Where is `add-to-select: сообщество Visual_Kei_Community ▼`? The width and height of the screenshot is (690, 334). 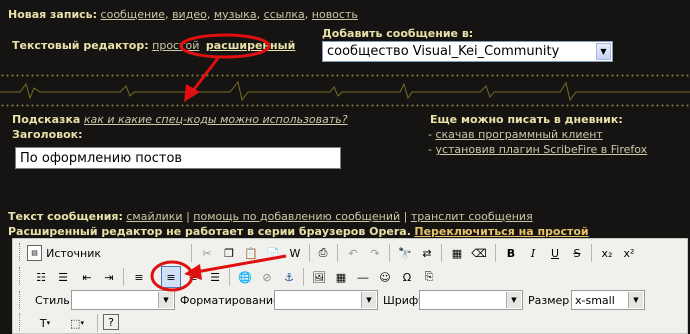 add-to-select: сообщество Visual_Kei_Community ▼ is located at coordinates (467, 51).